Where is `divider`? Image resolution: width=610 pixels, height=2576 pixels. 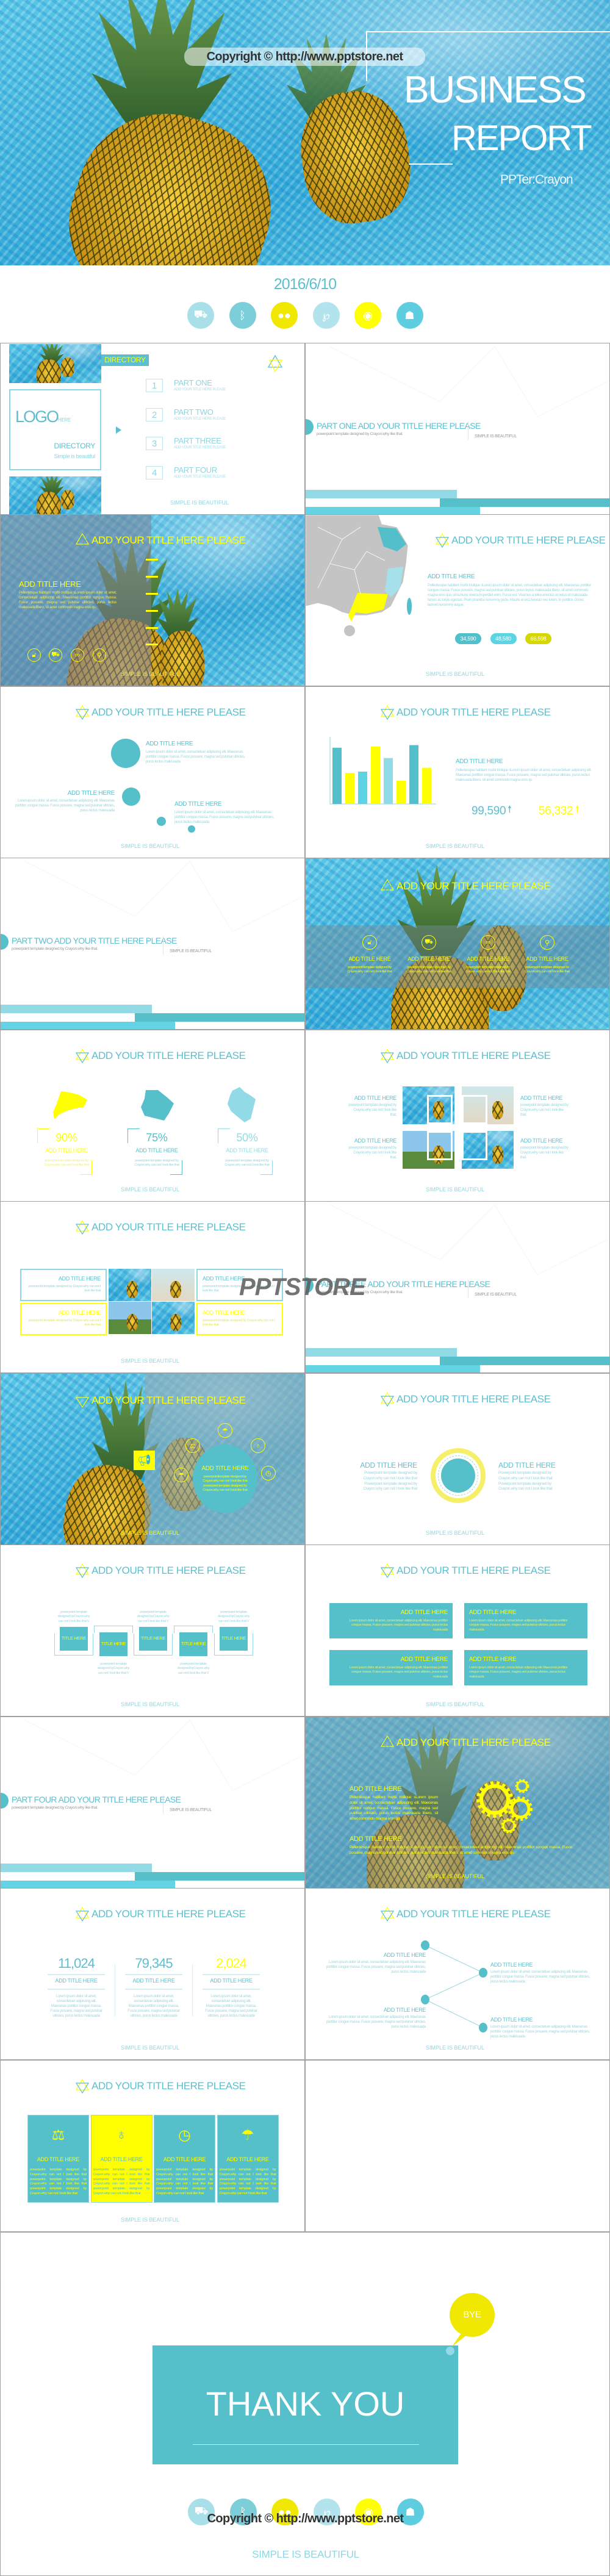 divider is located at coordinates (76, 1975).